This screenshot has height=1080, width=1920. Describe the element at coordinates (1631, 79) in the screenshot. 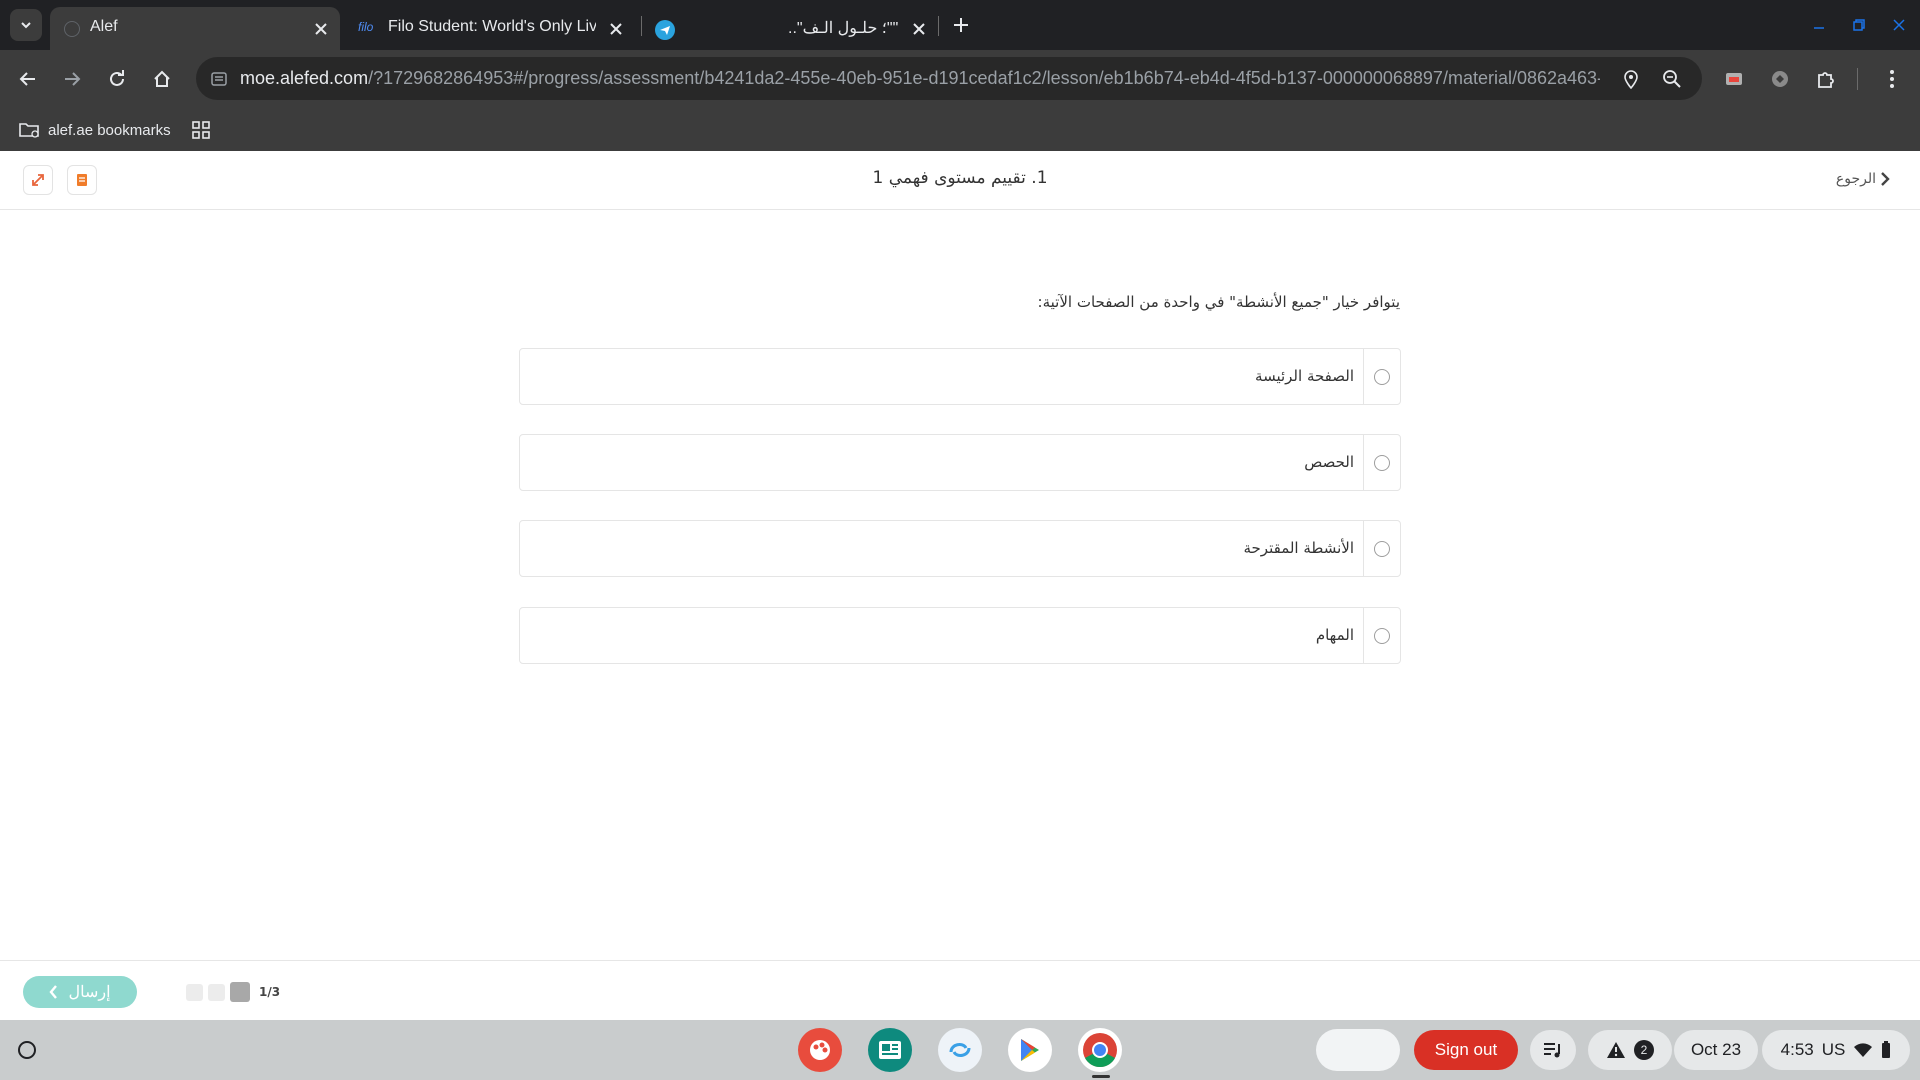

I see `location-pin-icon` at that location.